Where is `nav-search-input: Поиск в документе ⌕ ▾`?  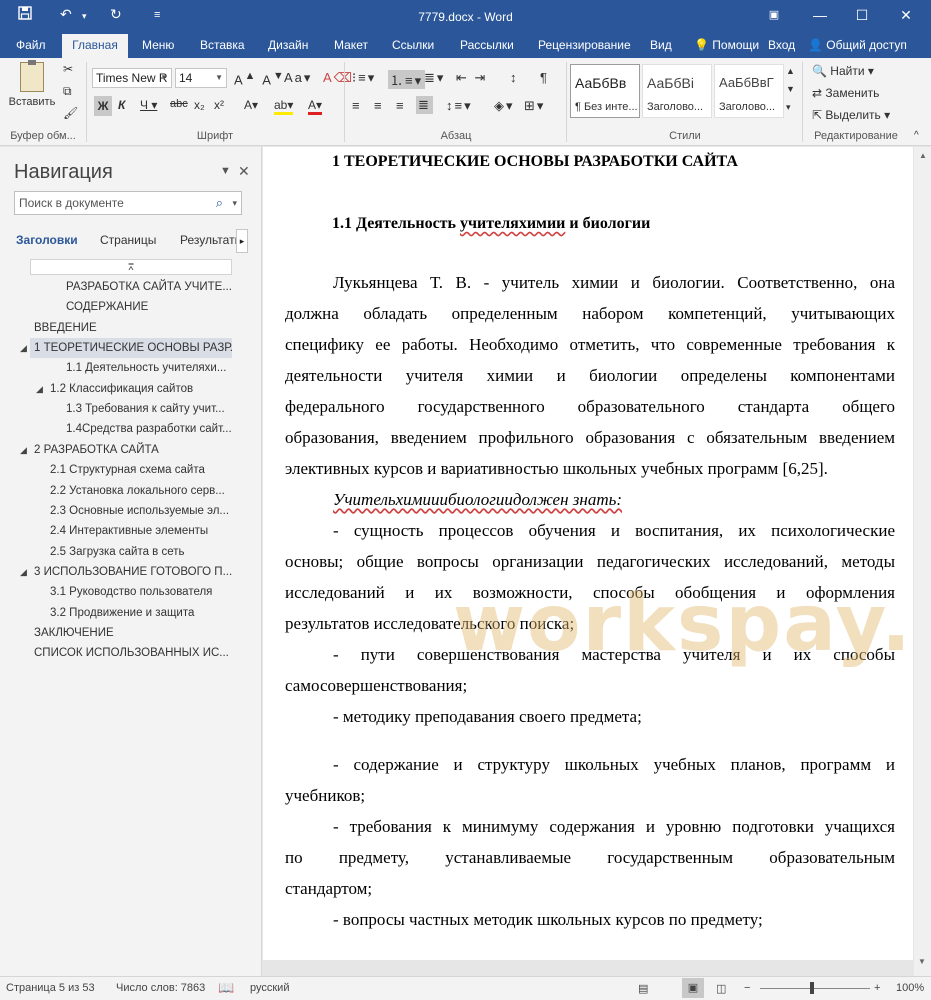
nav-search-input: Поиск в документе ⌕ ▾ is located at coordinates (128, 203).